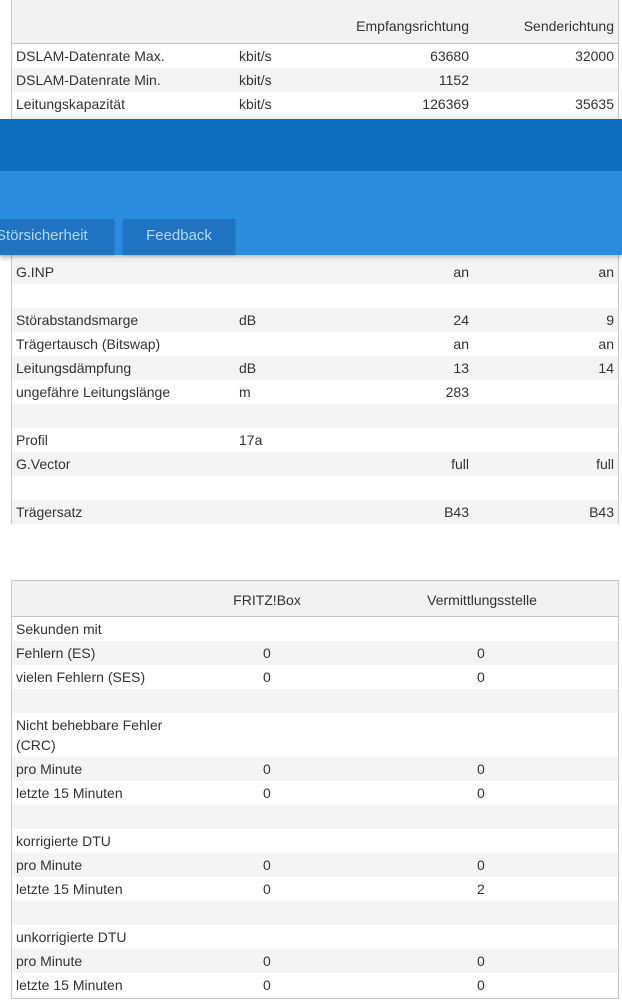 The image size is (622, 1002). What do you see at coordinates (601, 512) in the screenshot?
I see `cell-upstream: B43` at bounding box center [601, 512].